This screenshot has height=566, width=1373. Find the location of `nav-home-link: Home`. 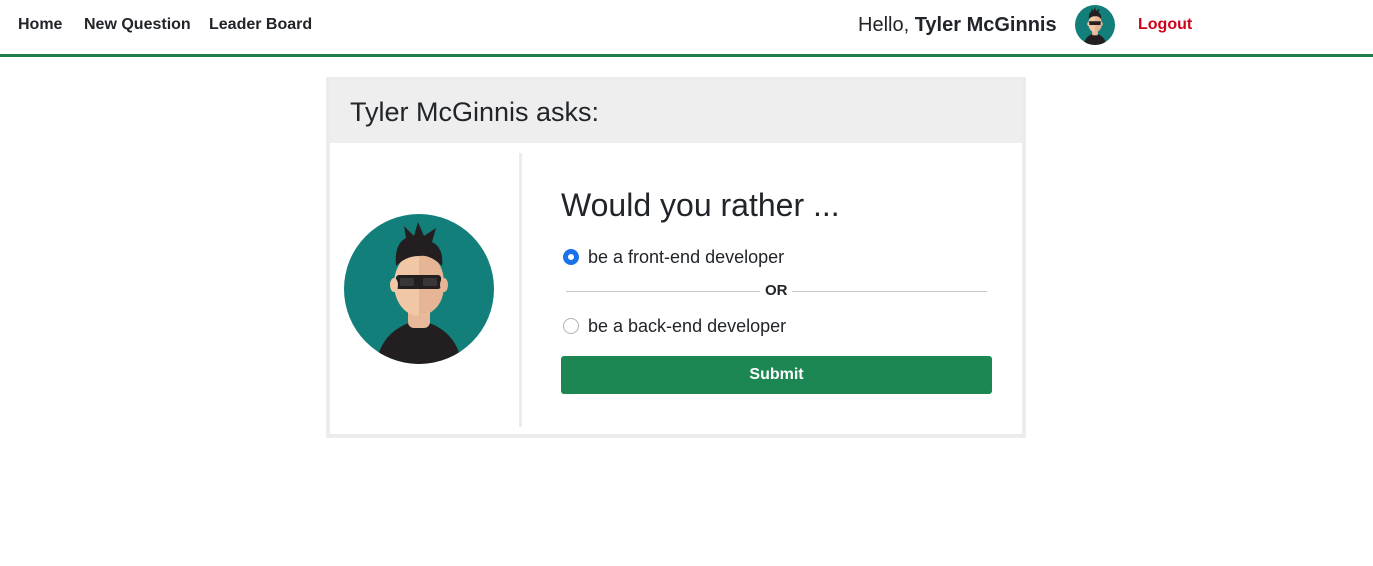

nav-home-link: Home is located at coordinates (40, 25).